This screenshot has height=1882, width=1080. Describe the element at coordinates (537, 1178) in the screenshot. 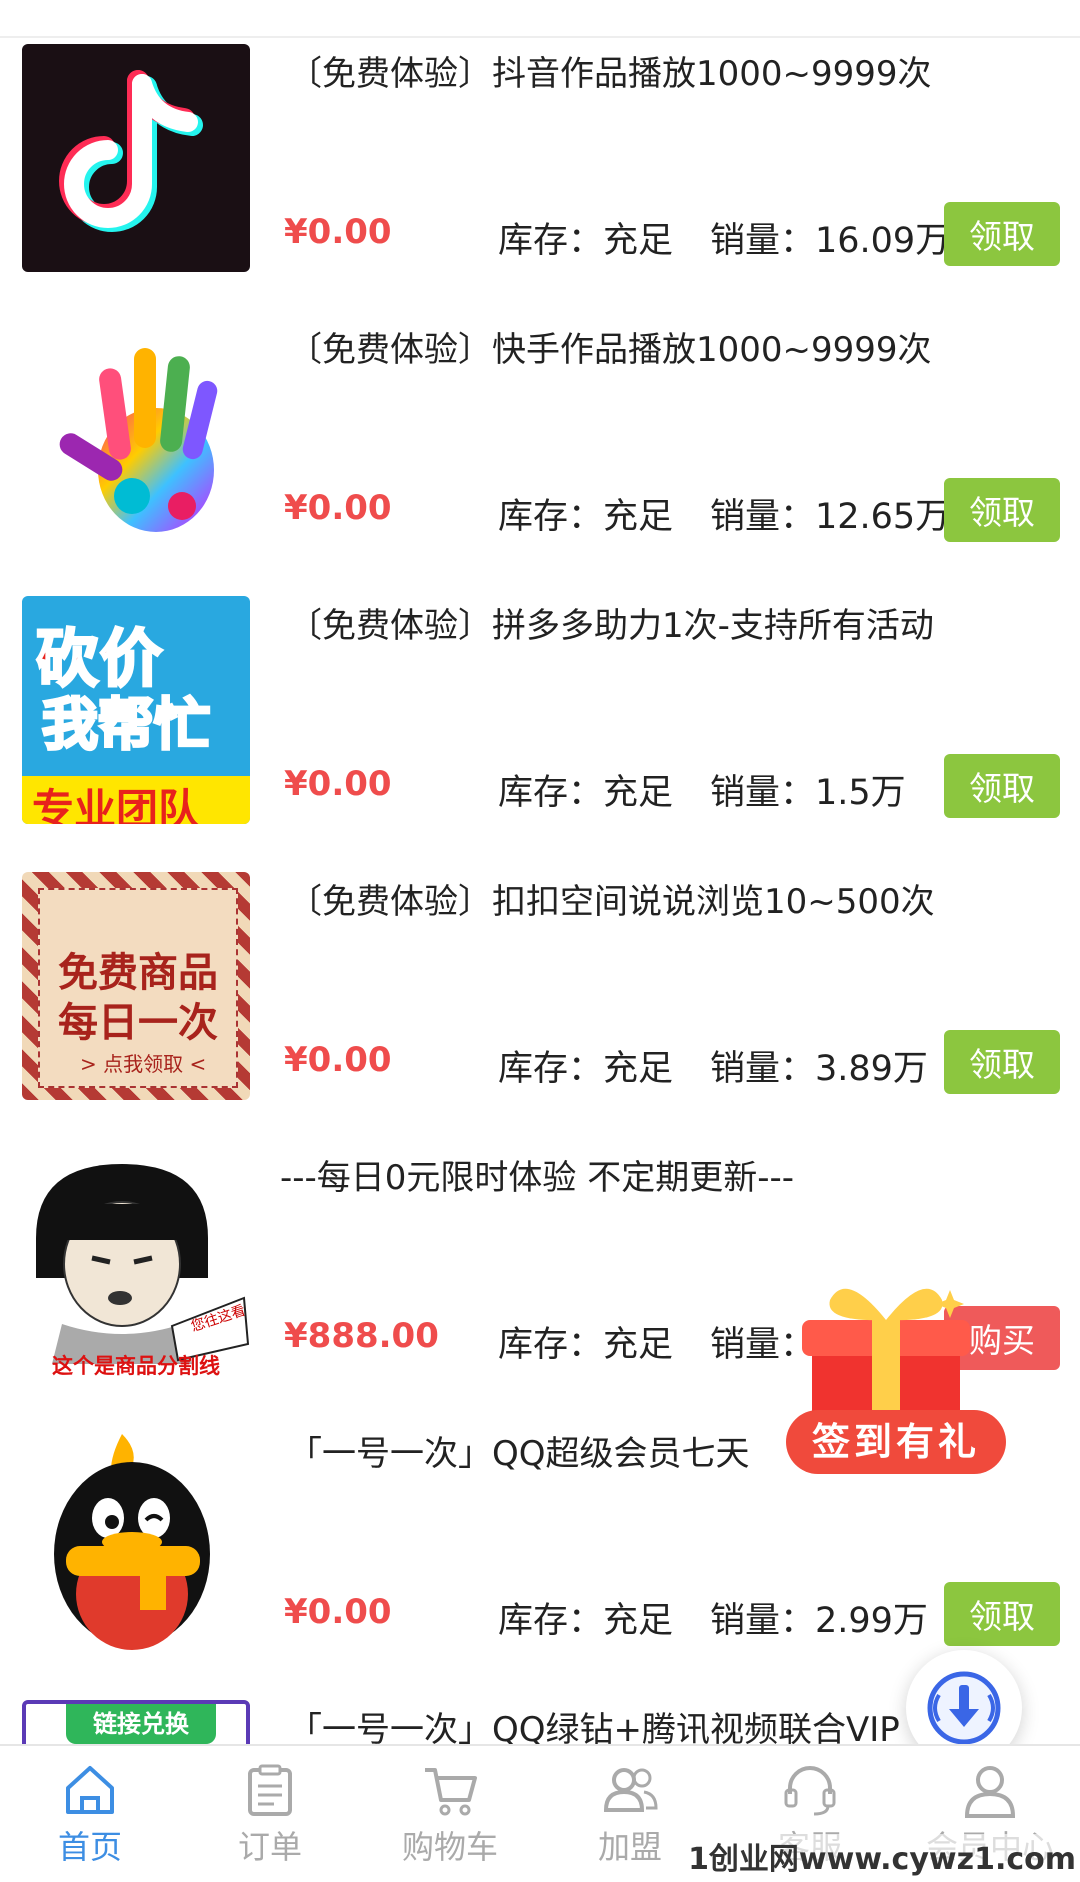

I see `product-title: ---每日0元限时体验 不定期更新---` at that location.